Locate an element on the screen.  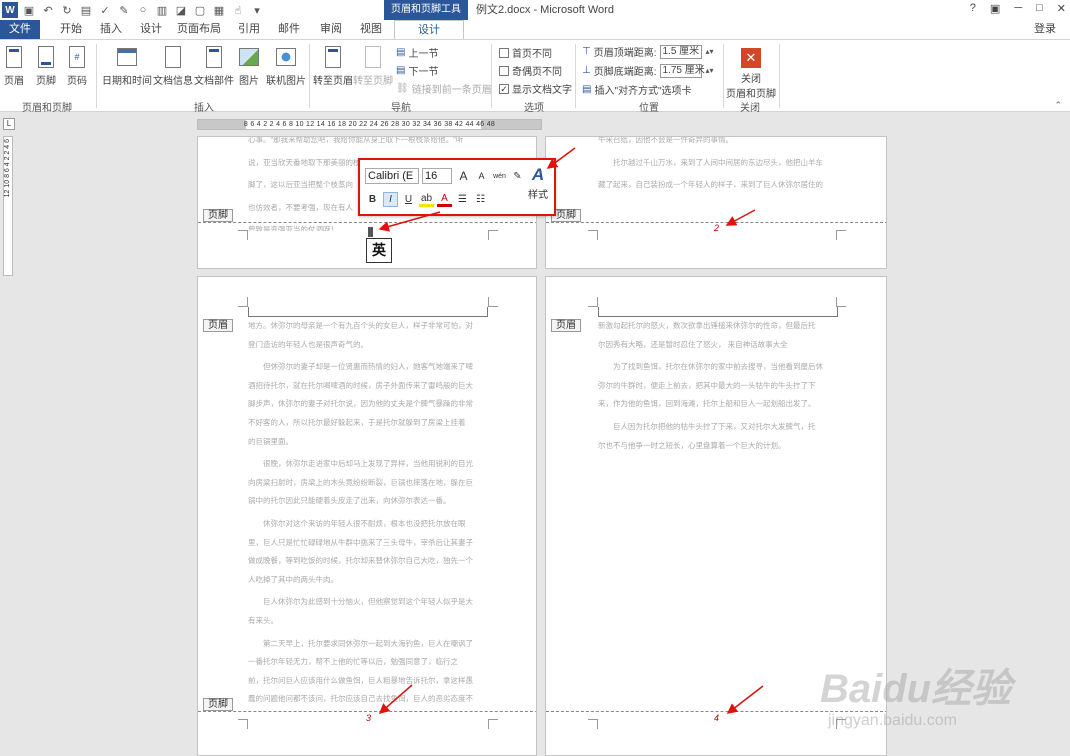
link-to-previous-button: ⛓ 链接到前一条页眉 is located at coordinates (444, 88).